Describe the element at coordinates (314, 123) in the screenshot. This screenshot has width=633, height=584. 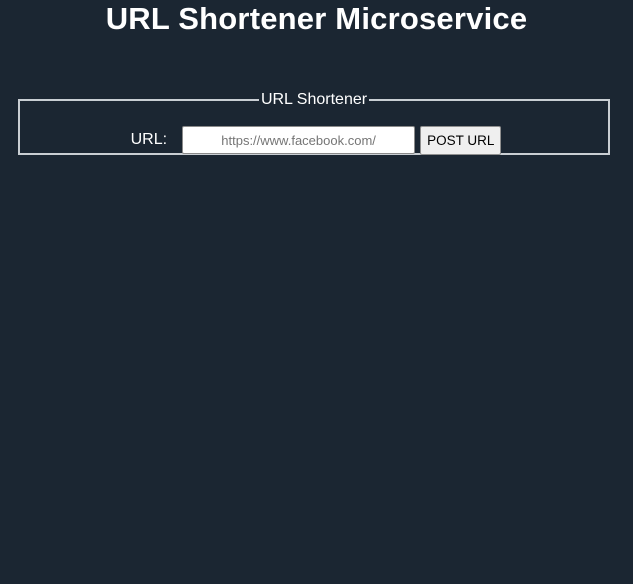
I see `url-shortener-form: URL Shortener URL: POST URL` at that location.